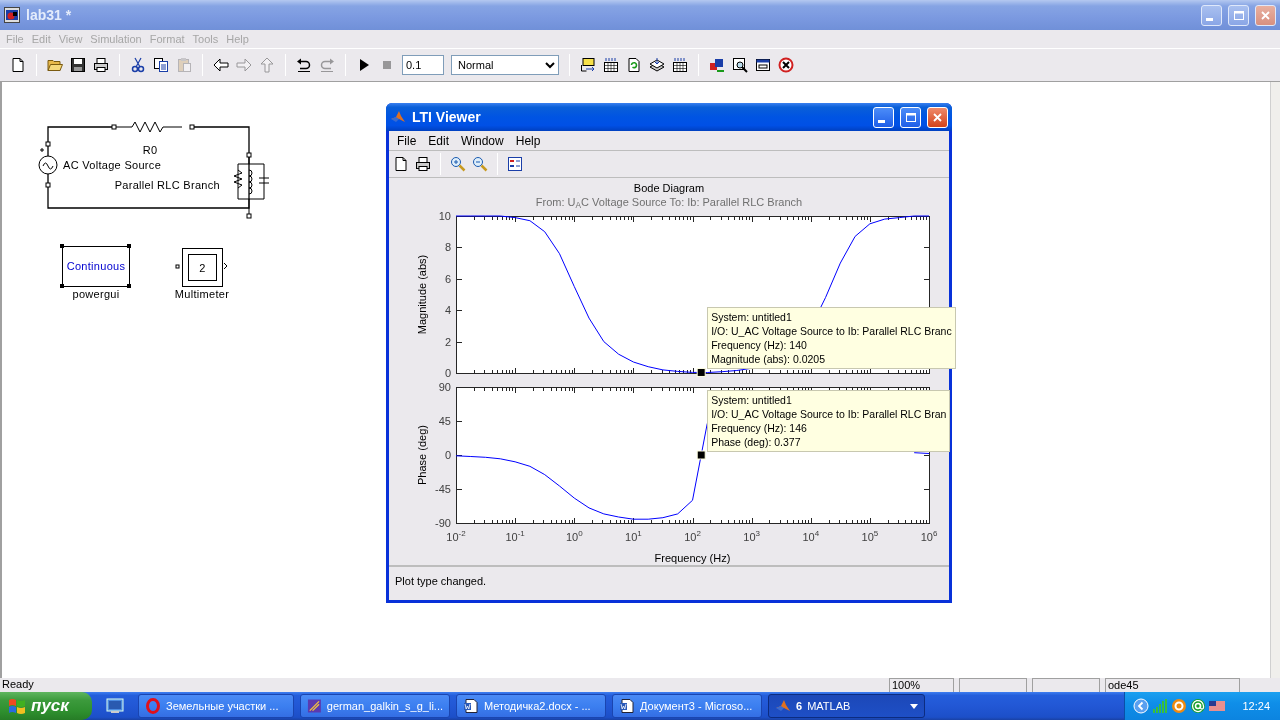  Describe the element at coordinates (515, 164) in the screenshot. I see `legend-icon` at that location.